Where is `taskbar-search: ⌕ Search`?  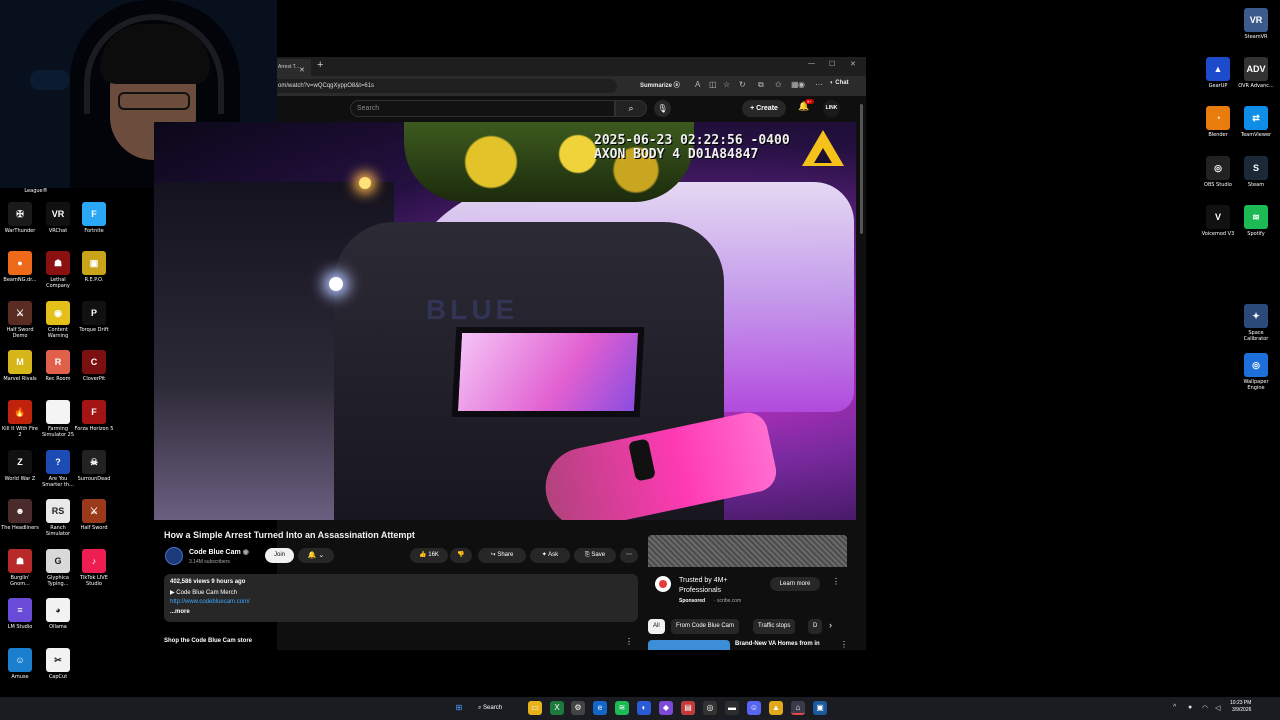
taskbar-search: ⌕ Search is located at coordinates (498, 708).